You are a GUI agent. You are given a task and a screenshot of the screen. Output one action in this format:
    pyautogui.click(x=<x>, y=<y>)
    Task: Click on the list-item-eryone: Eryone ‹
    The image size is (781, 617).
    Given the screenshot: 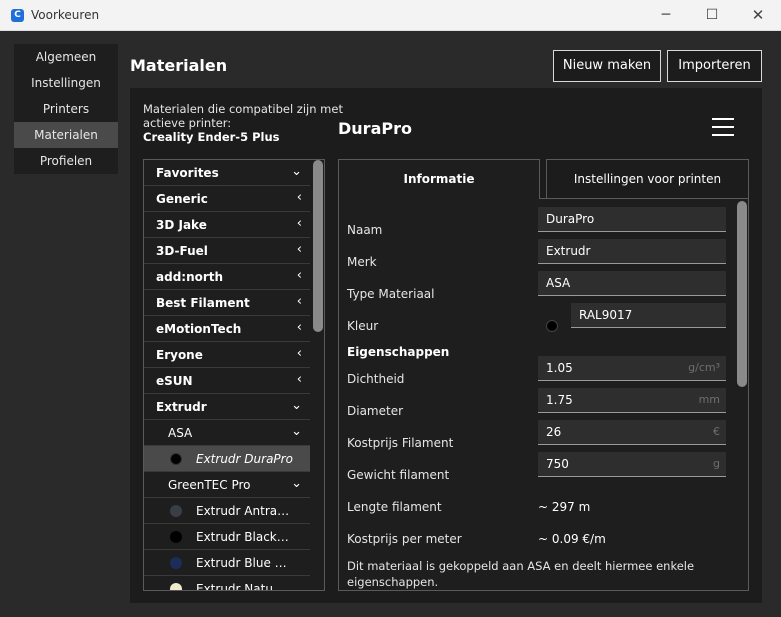 What is the action you would take?
    pyautogui.click(x=227, y=355)
    